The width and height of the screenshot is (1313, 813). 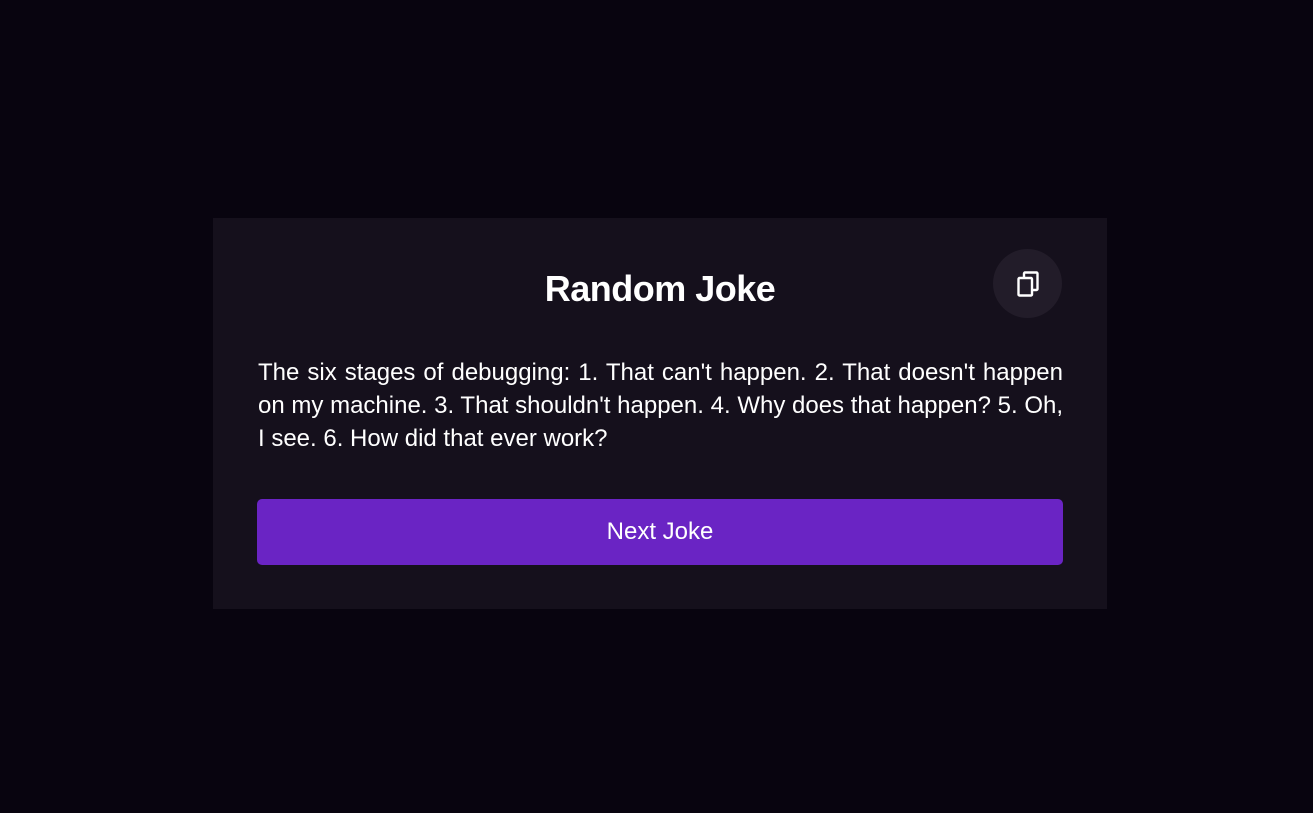 I want to click on card-title: Random Joke, so click(x=660, y=288).